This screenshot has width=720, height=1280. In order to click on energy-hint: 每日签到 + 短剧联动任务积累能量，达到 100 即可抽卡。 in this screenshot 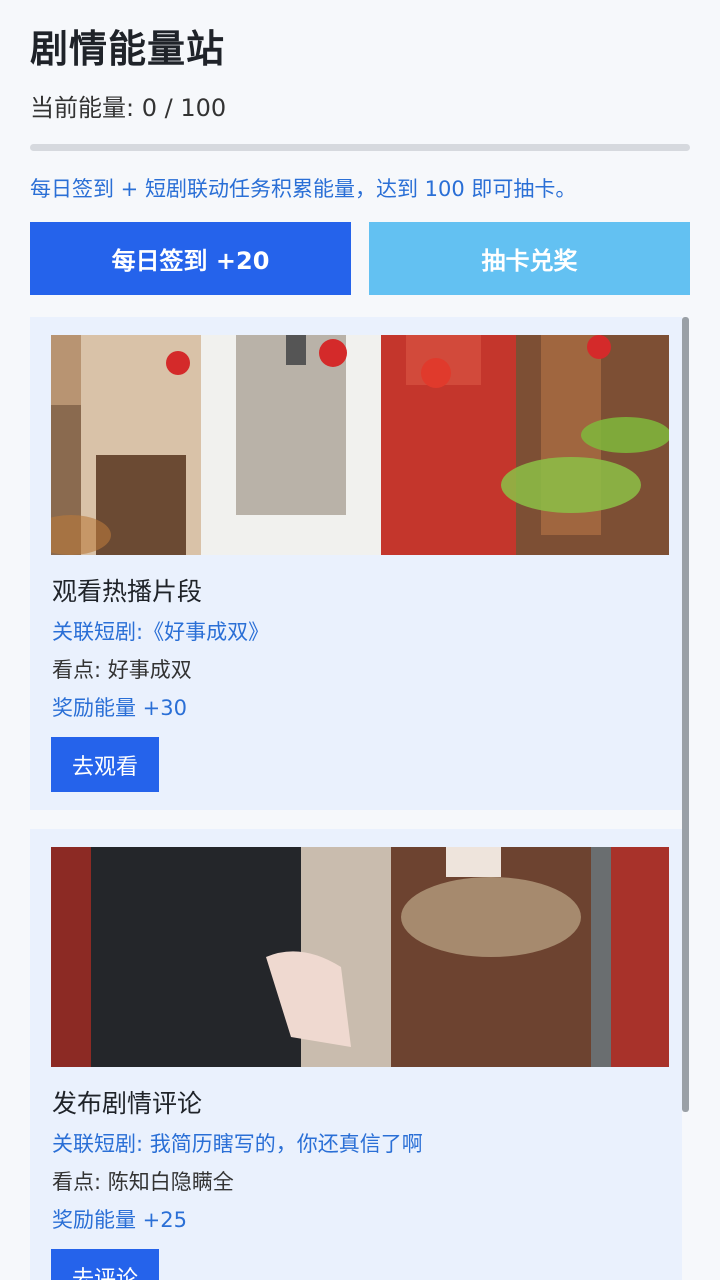, I will do `click(303, 189)`.